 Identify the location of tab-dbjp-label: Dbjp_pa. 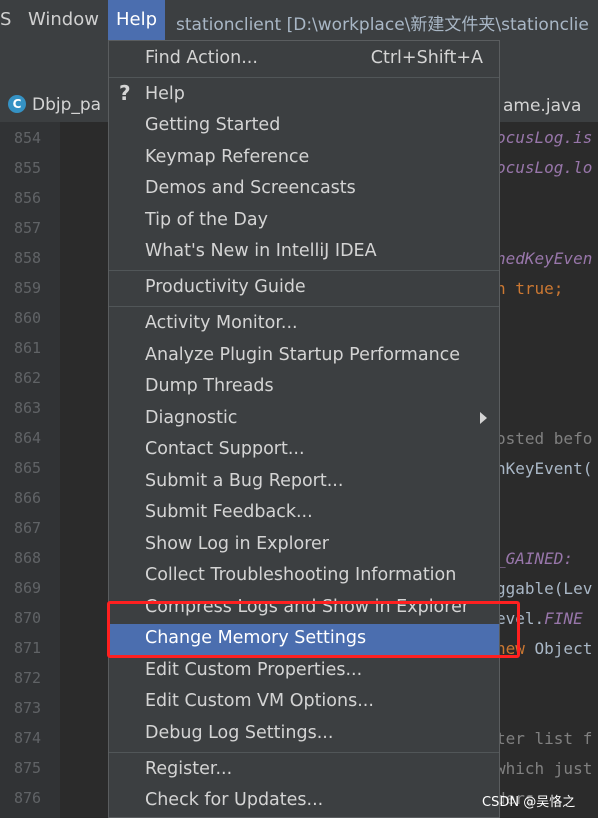
(67, 105).